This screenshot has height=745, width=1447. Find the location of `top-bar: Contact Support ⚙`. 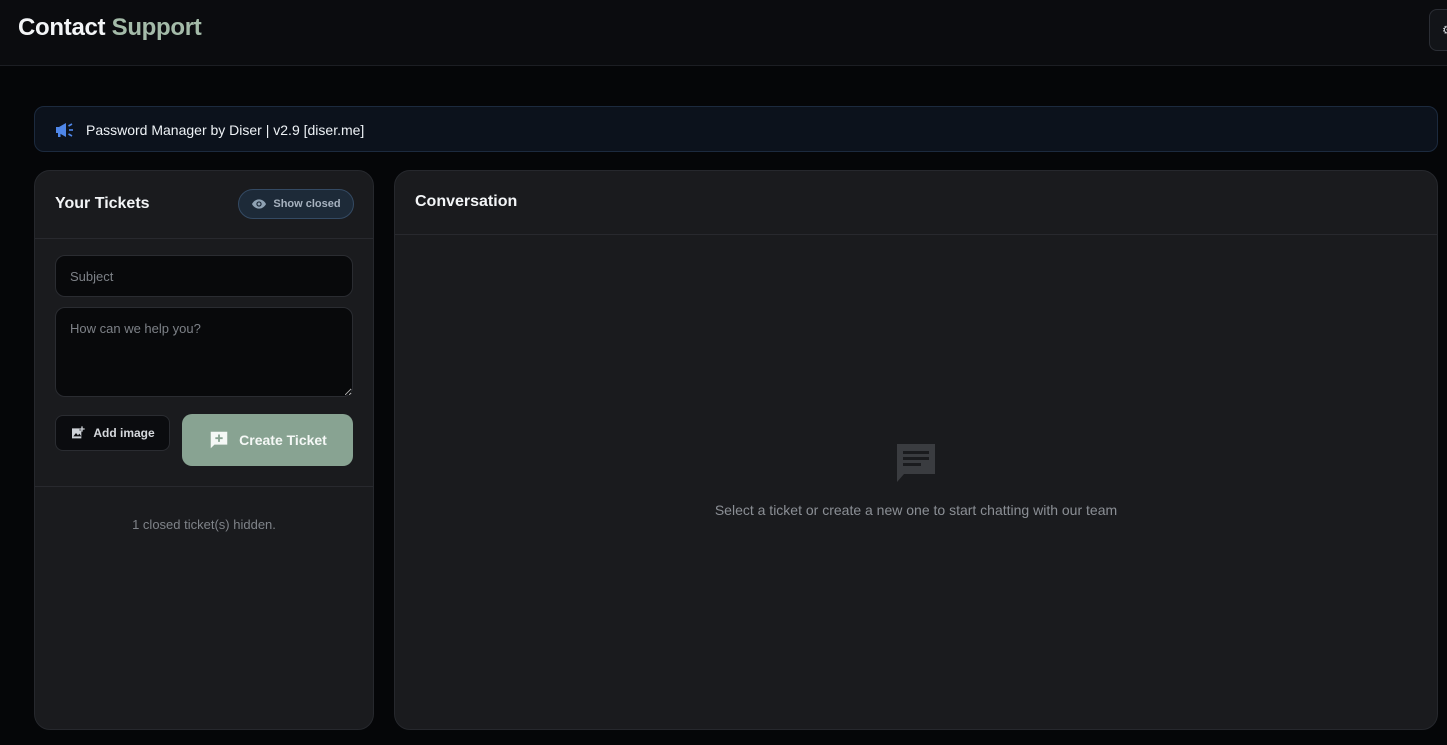

top-bar: Contact Support ⚙ is located at coordinates (723, 33).